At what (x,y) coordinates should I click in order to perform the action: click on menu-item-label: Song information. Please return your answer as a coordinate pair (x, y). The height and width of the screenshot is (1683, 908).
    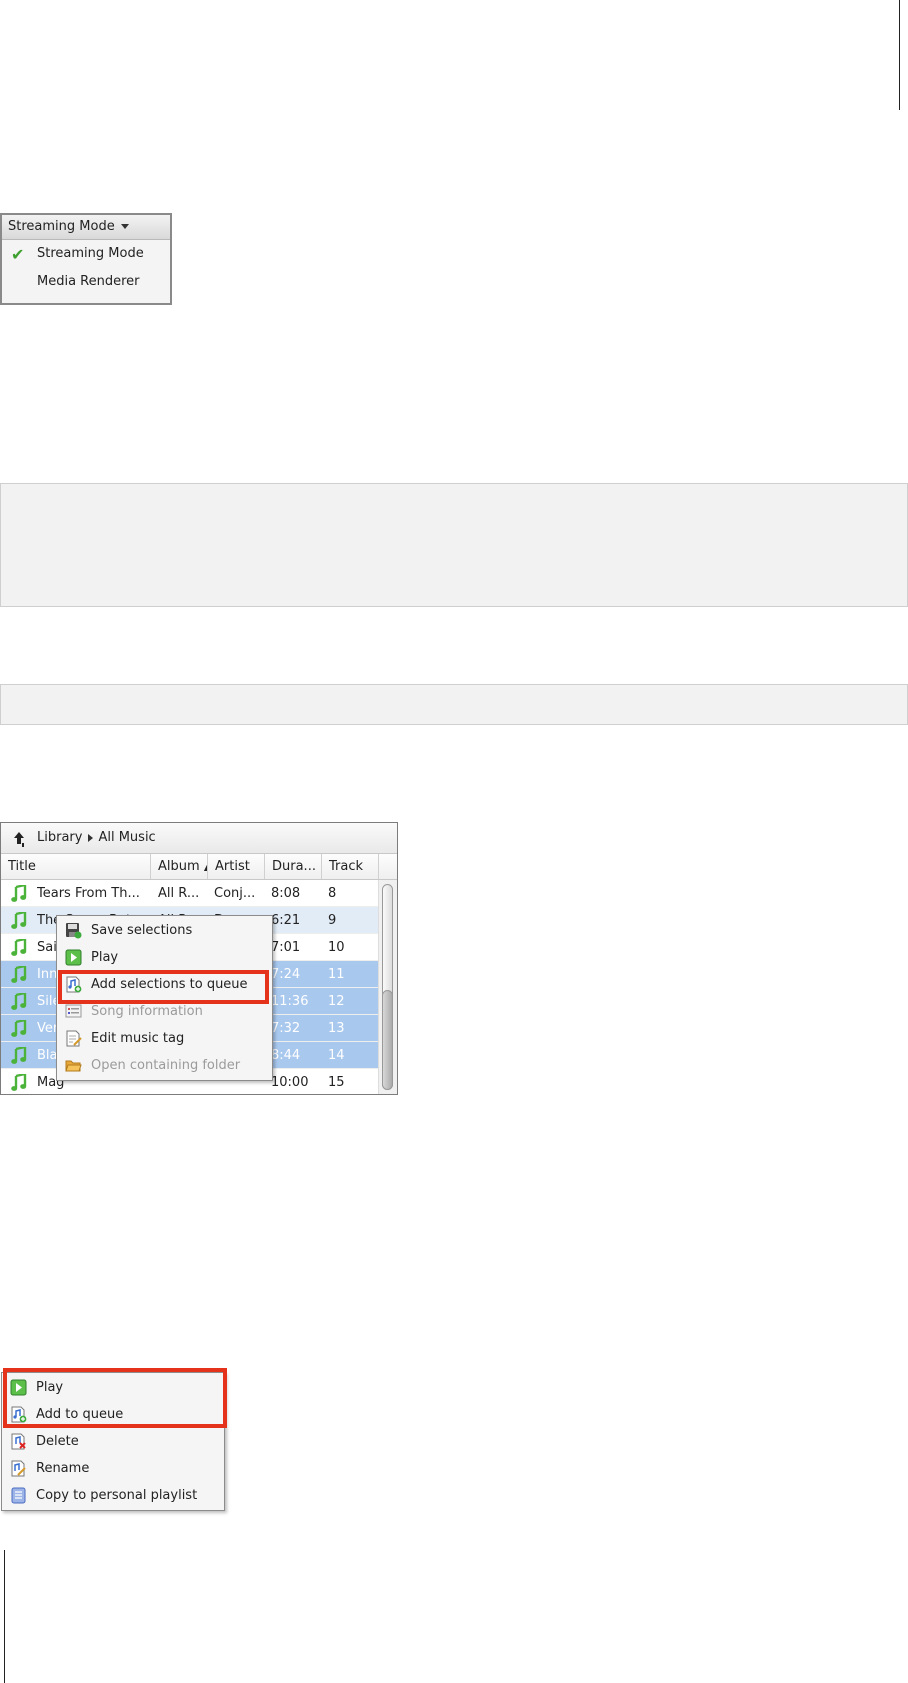
    Looking at the image, I should click on (147, 1011).